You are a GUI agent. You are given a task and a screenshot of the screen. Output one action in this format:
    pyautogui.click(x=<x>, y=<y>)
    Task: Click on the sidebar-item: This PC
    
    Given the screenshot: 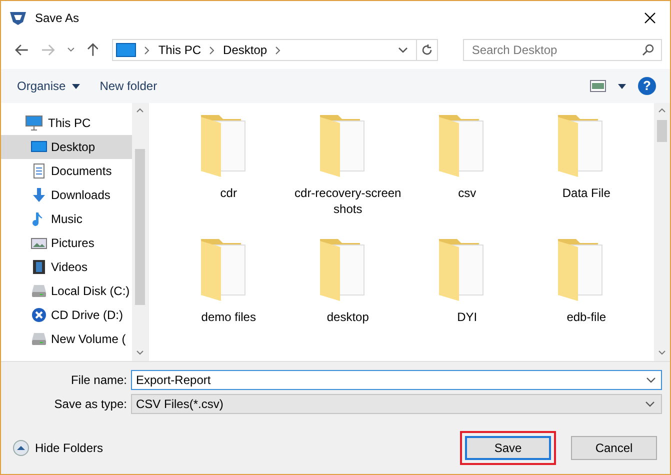 What is the action you would take?
    pyautogui.click(x=66, y=123)
    